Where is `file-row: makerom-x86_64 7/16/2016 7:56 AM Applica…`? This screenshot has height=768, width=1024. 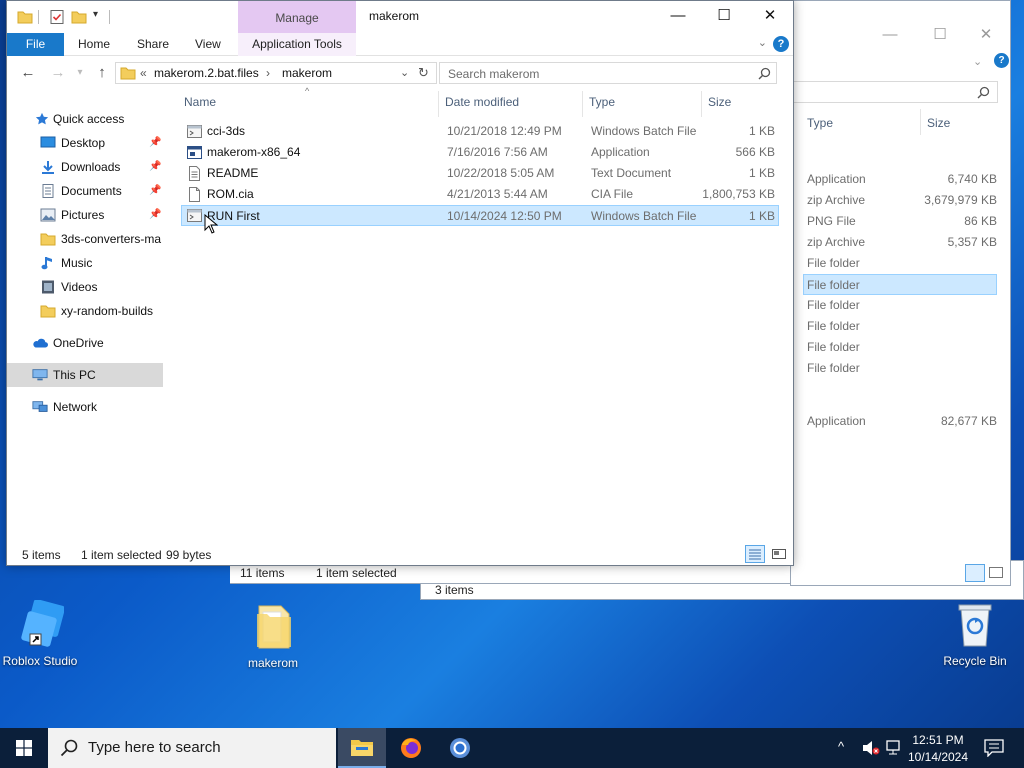
file-row: makerom-x86_64 7/16/2016 7:56 AM Applica… is located at coordinates (480, 152).